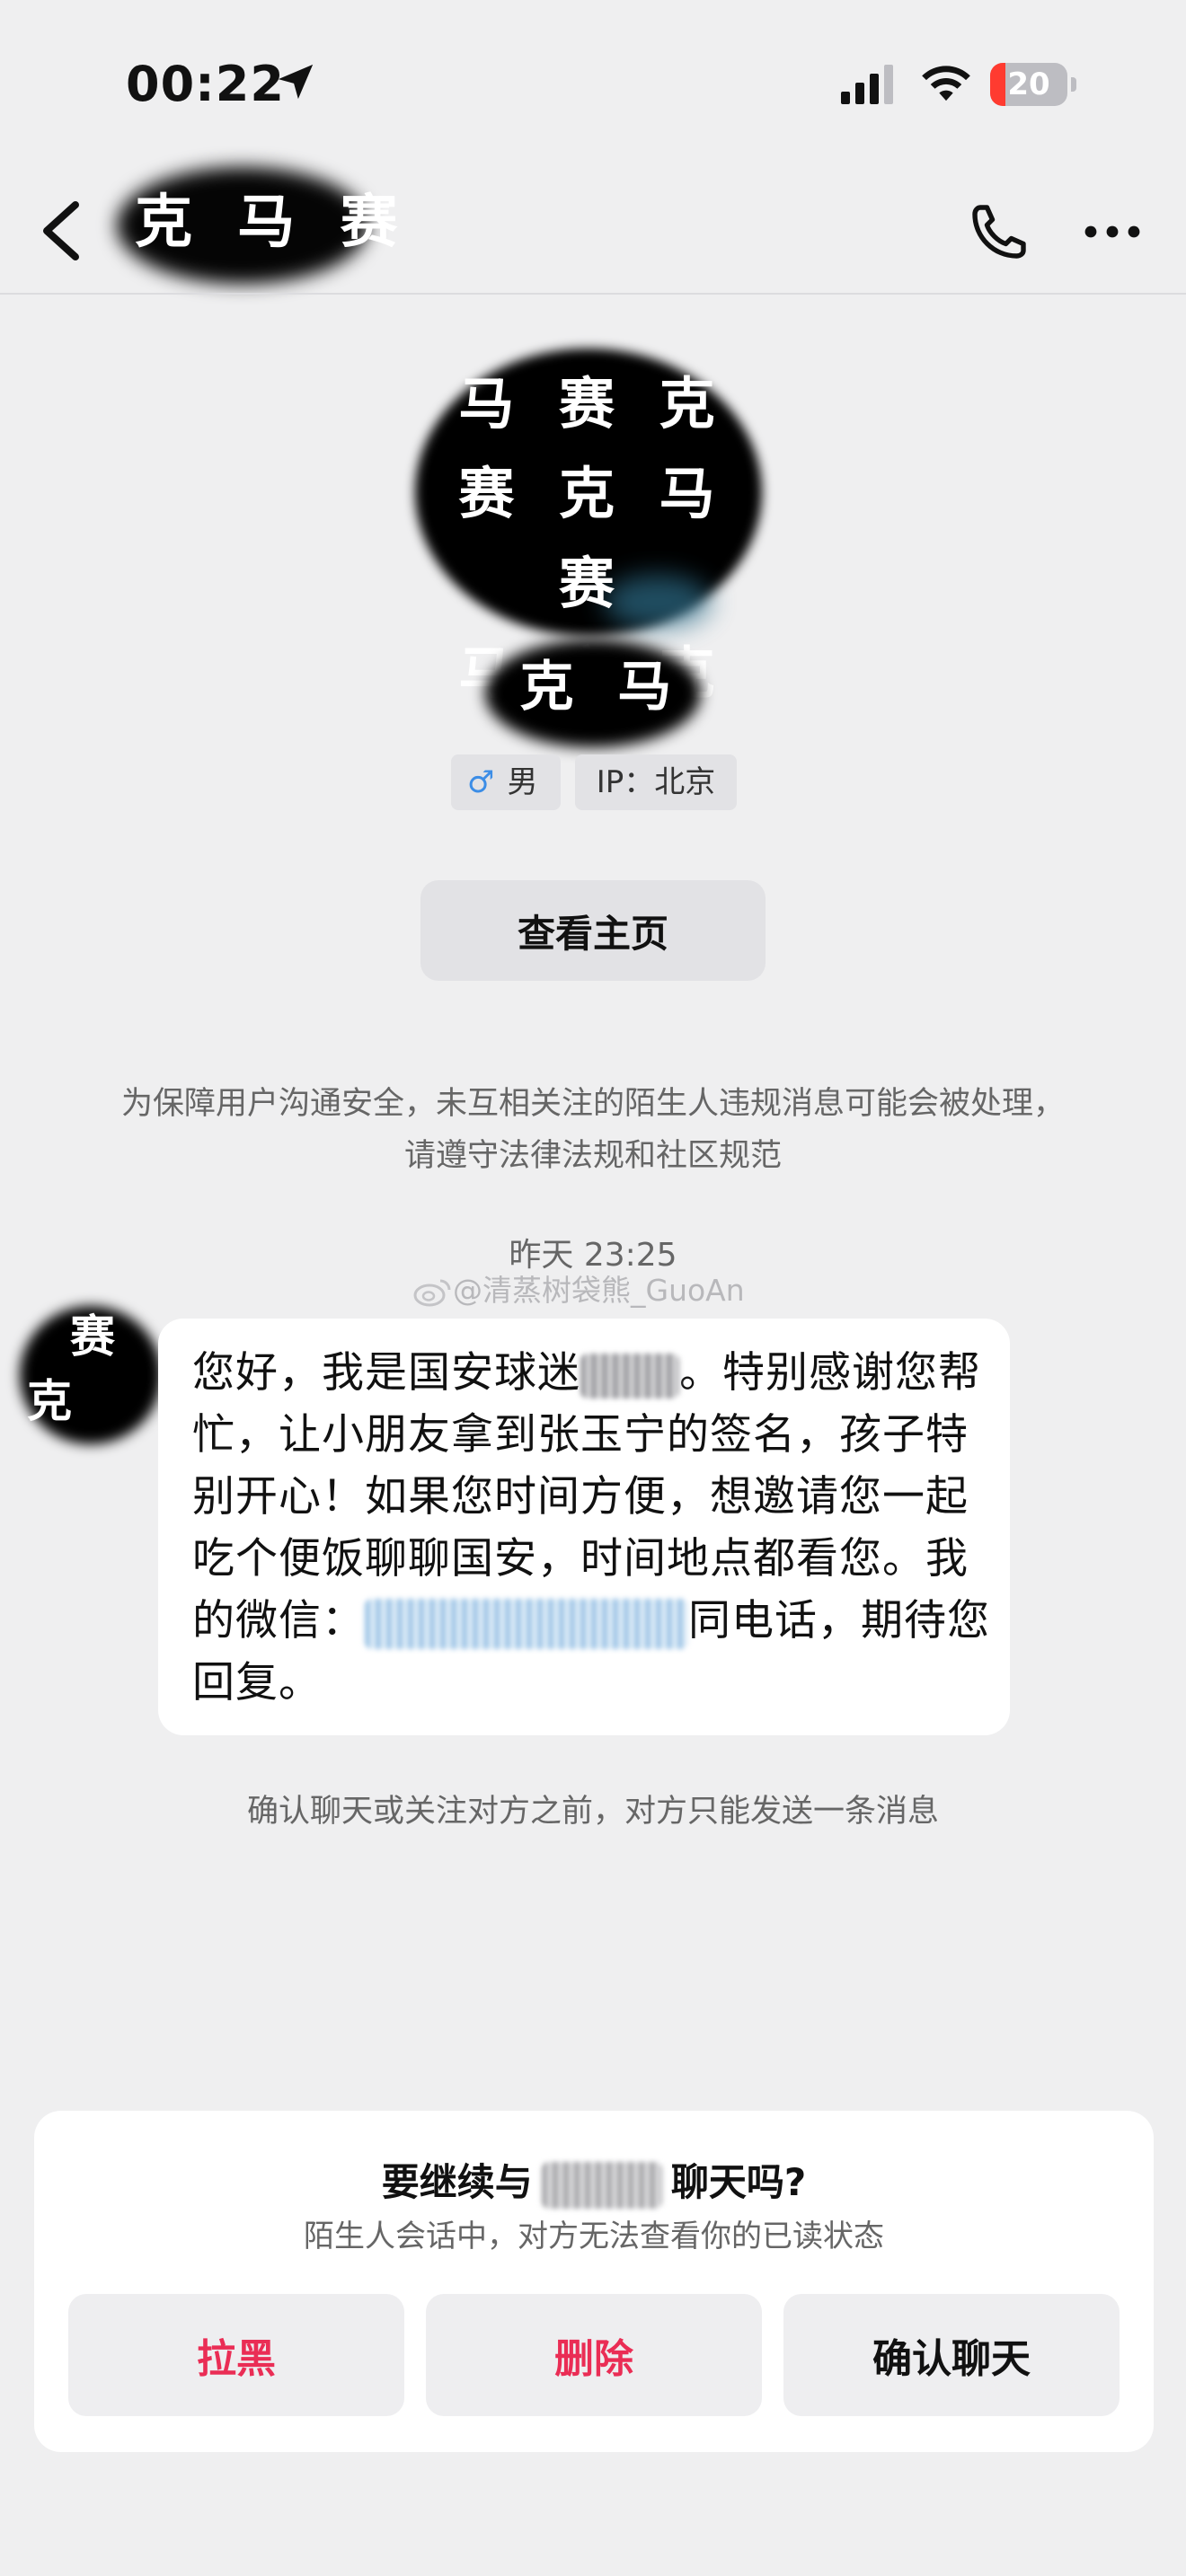 The width and height of the screenshot is (1186, 2576). I want to click on male-symbol-icon: ♂, so click(481, 782).